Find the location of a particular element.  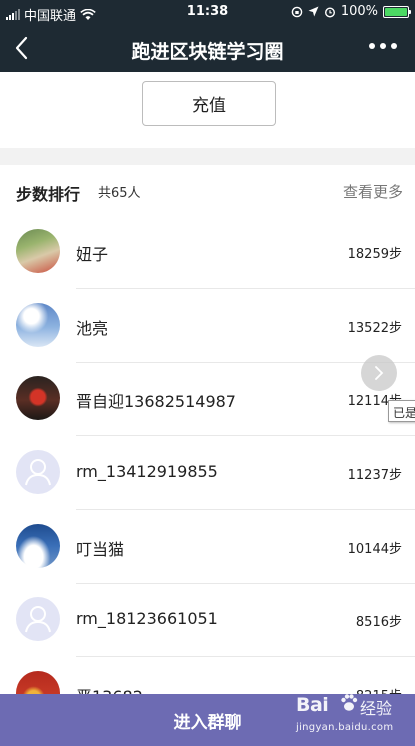

baidu-jingyan-watermark: Bai 经验 jingyan.baidu.com is located at coordinates (353, 715).